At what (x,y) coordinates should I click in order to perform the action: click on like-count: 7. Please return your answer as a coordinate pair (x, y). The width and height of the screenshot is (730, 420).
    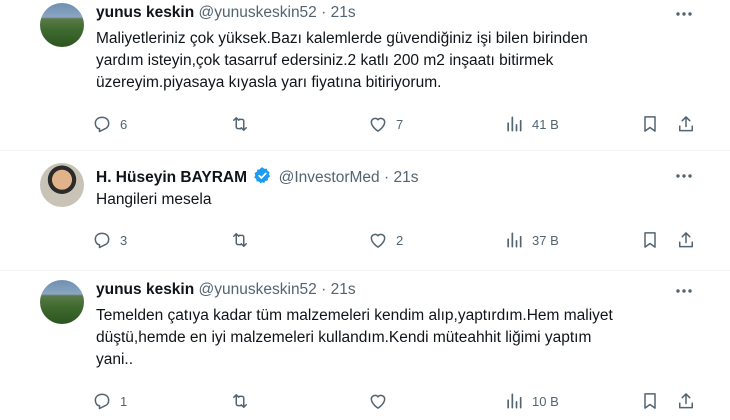
    Looking at the image, I should click on (400, 124).